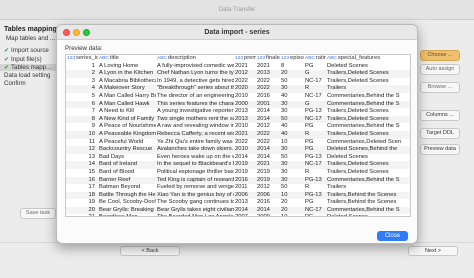 The image size is (474, 278). Describe the element at coordinates (263, 202) in the screenshot. I see `table-cell: 2016` at that location.